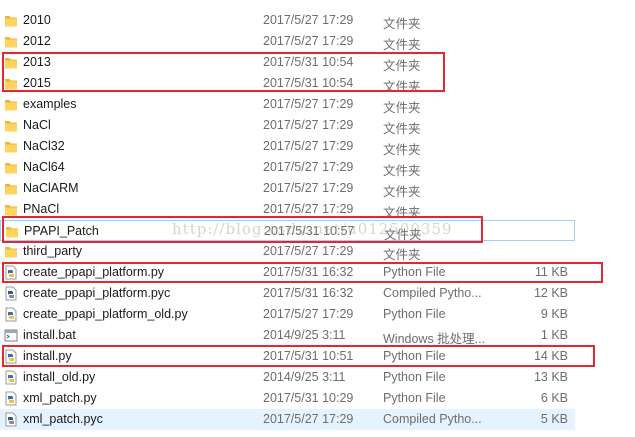  Describe the element at coordinates (41, 209) in the screenshot. I see `file-name: PNaCl` at that location.